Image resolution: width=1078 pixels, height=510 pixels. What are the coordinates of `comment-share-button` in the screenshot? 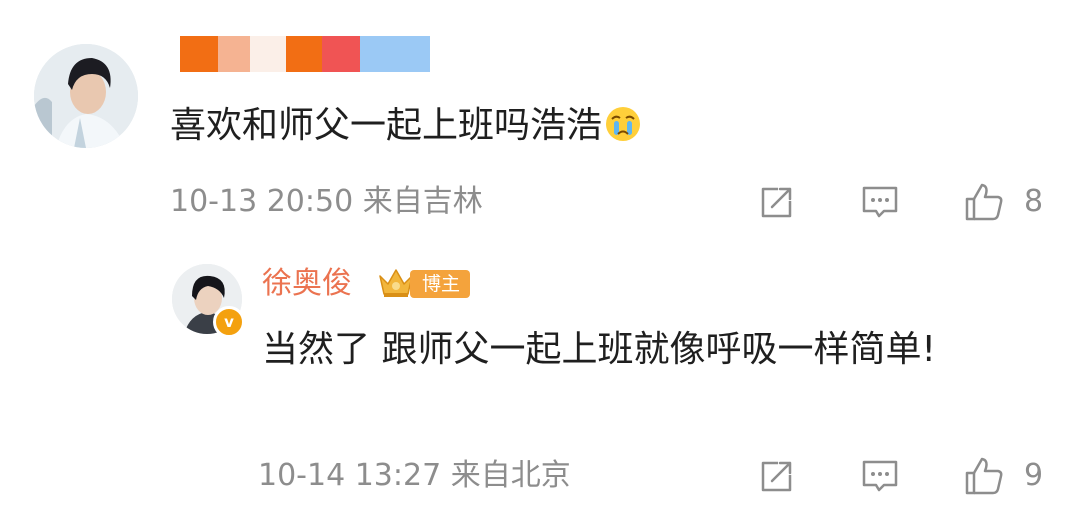 It's located at (776, 204).